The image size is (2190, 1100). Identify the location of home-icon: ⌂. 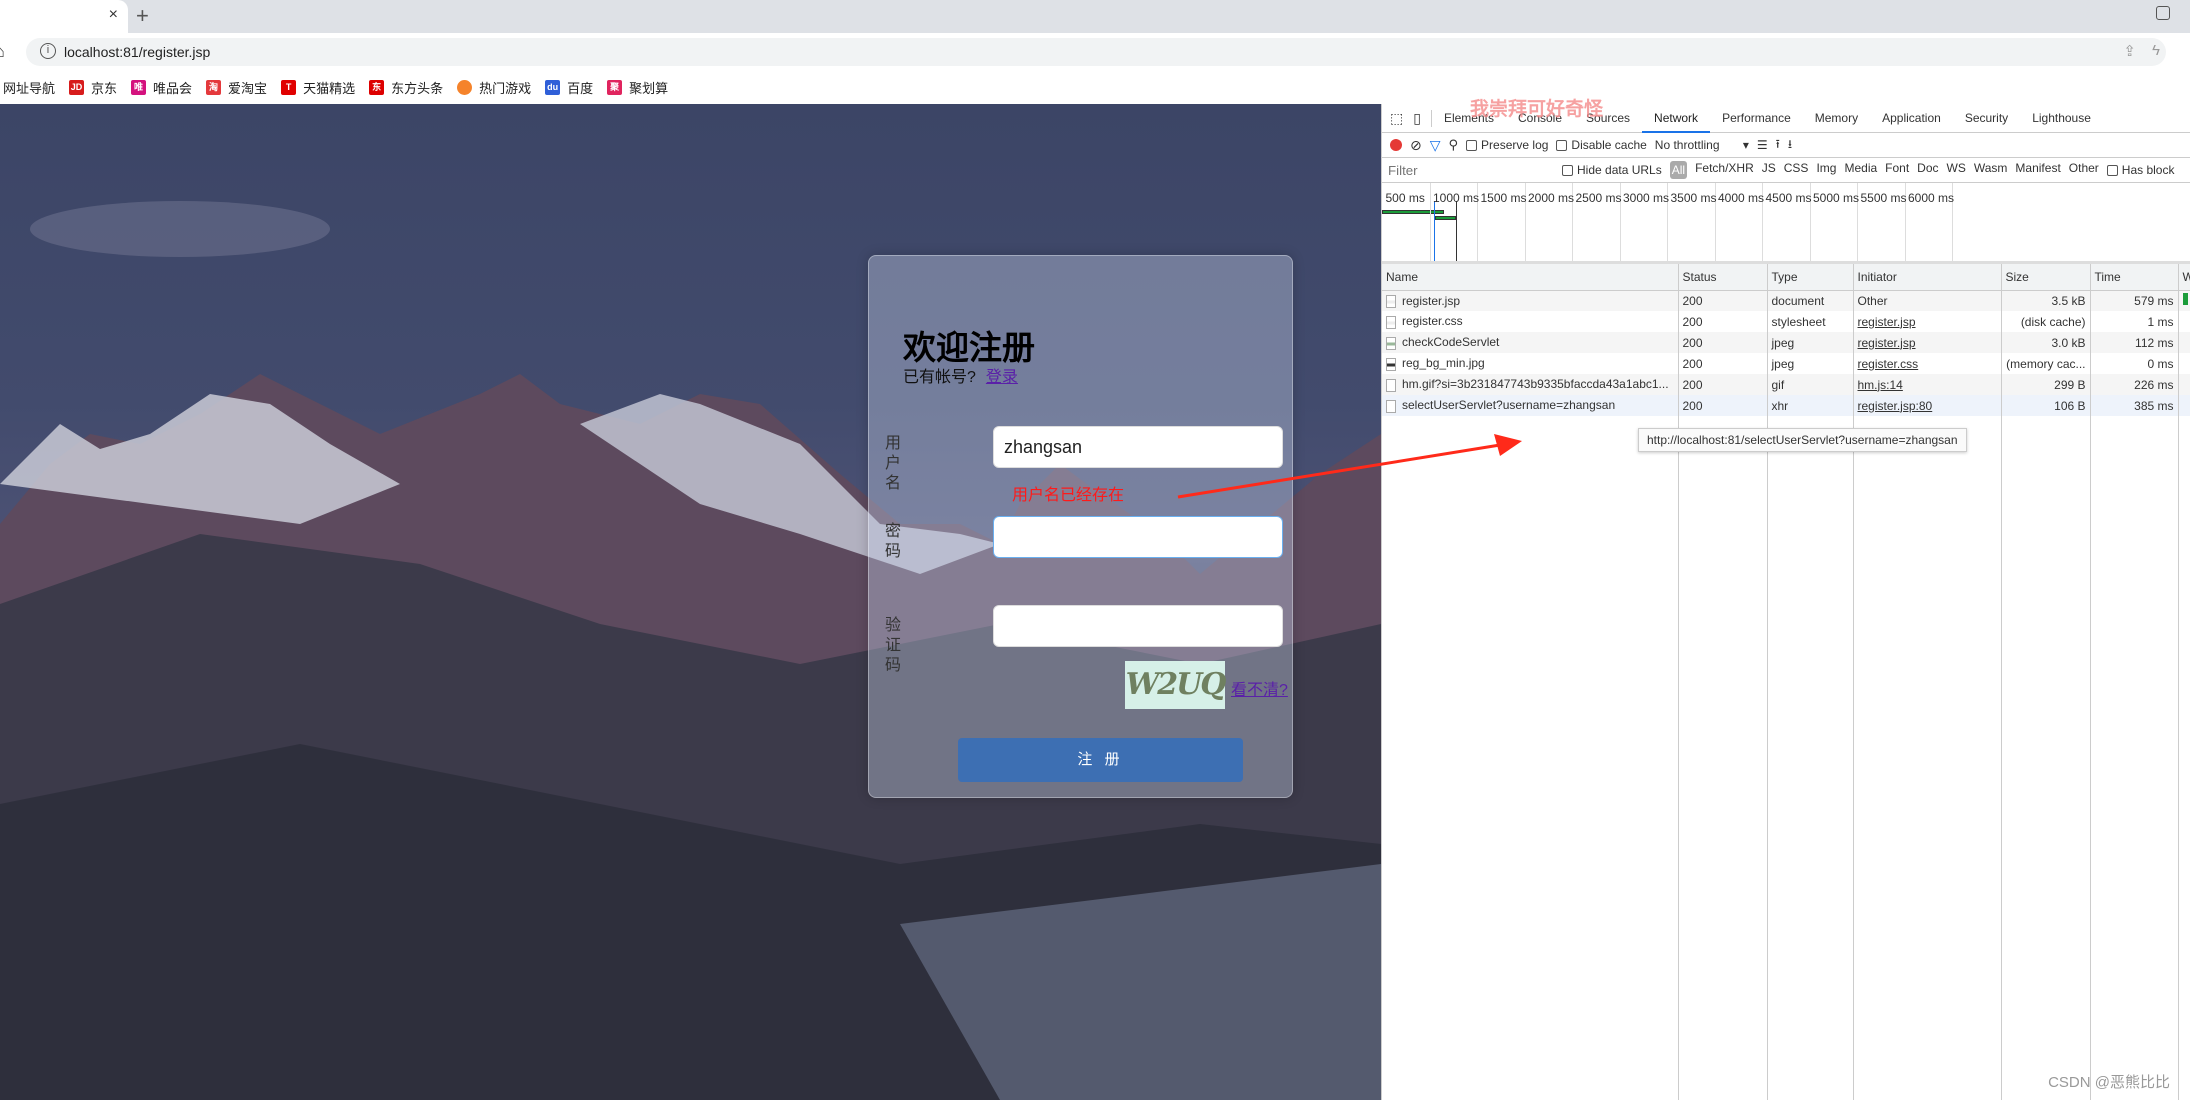
(2, 51).